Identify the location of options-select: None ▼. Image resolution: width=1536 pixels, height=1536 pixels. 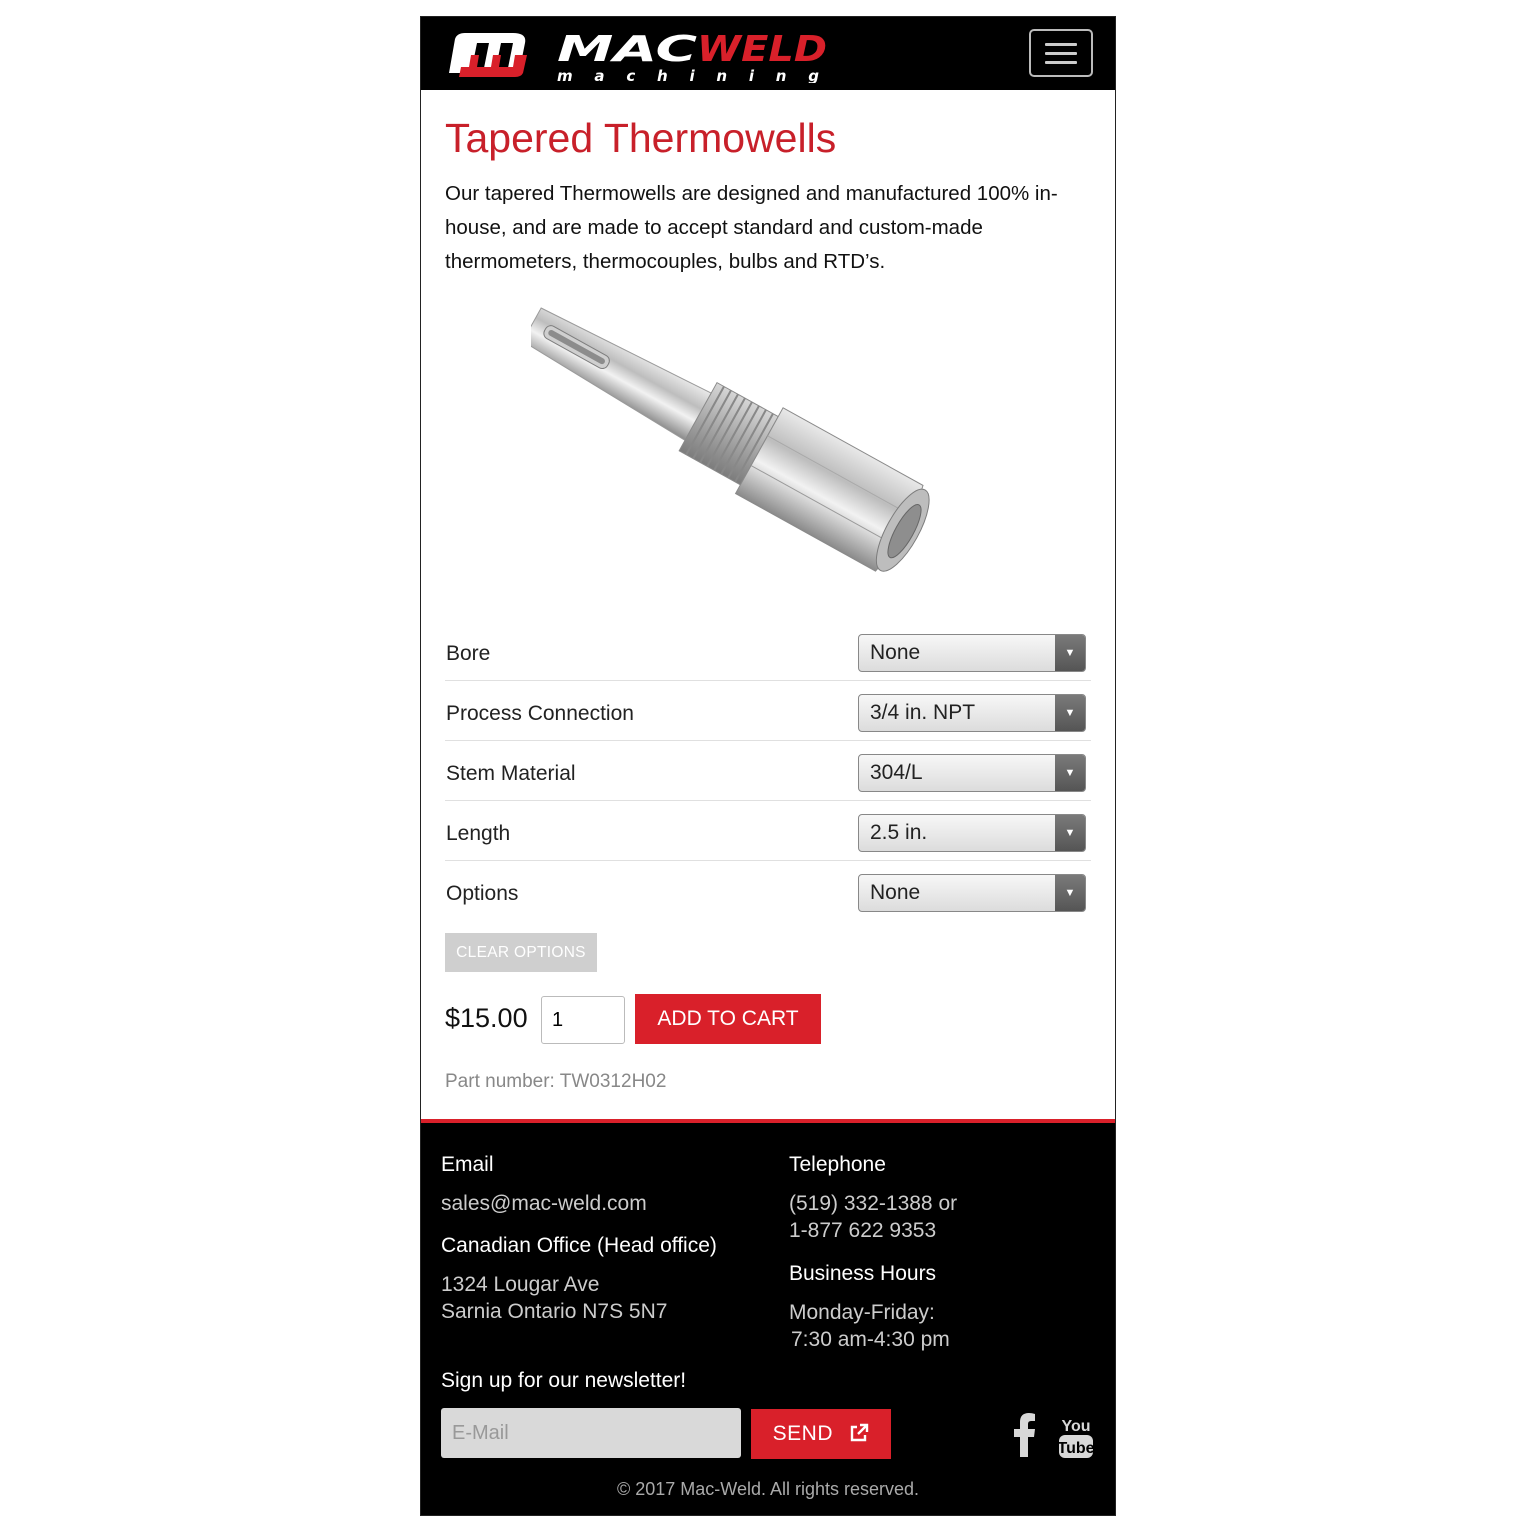
(972, 893).